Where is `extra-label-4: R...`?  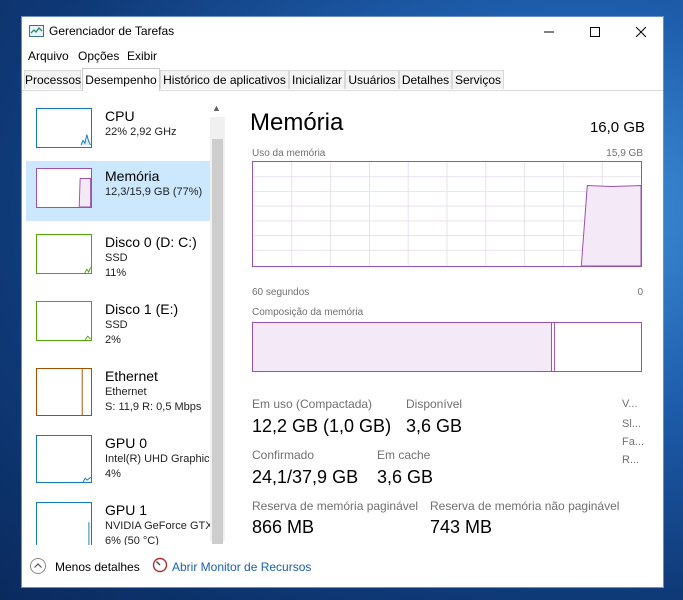 extra-label-4: R... is located at coordinates (631, 460).